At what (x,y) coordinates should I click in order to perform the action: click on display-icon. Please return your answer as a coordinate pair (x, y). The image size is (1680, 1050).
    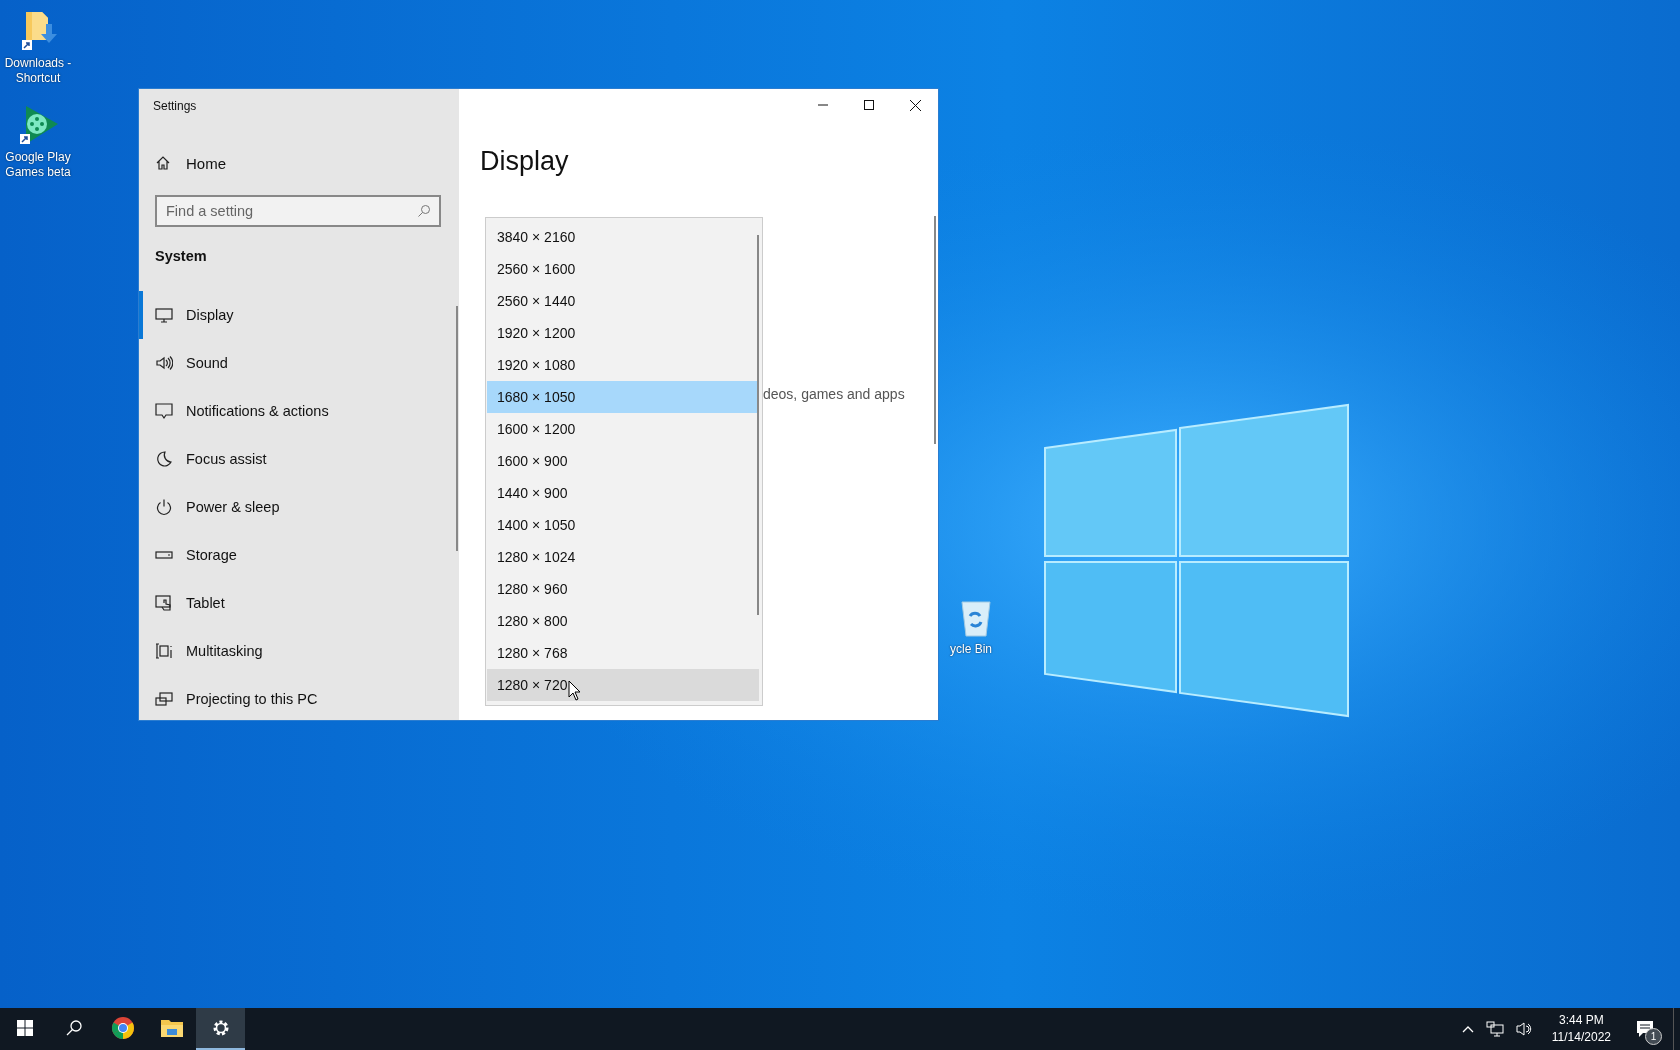
    Looking at the image, I should click on (164, 315).